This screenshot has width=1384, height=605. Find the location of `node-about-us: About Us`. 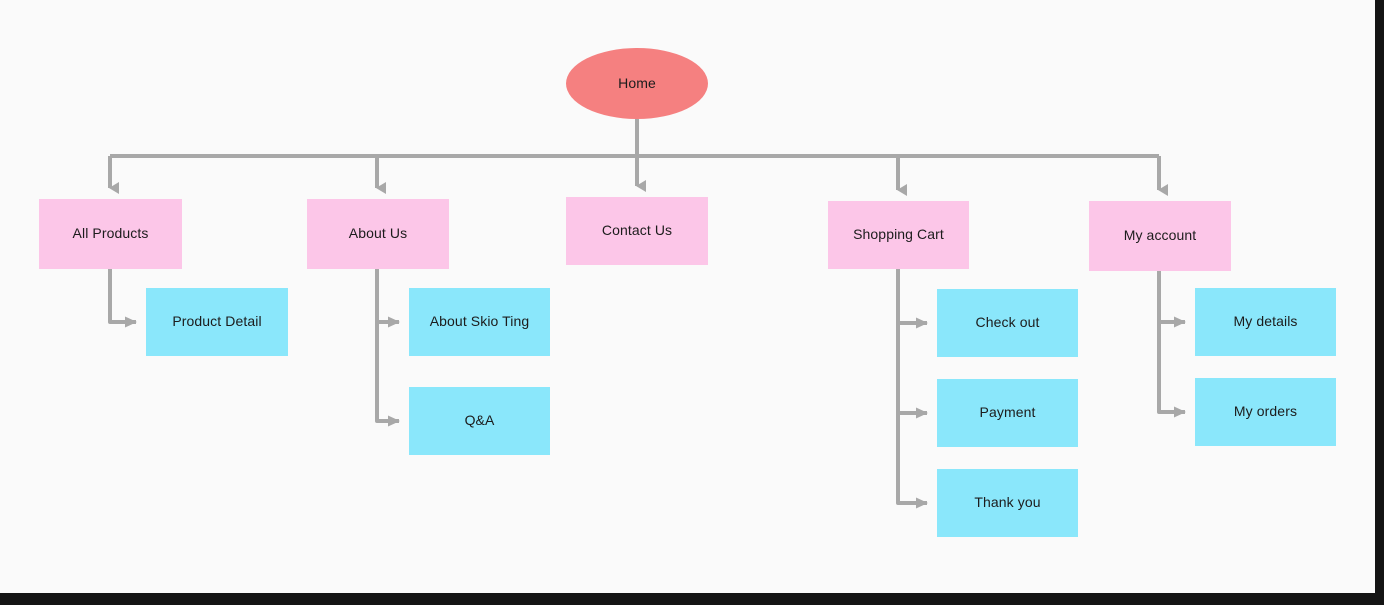

node-about-us: About Us is located at coordinates (378, 234).